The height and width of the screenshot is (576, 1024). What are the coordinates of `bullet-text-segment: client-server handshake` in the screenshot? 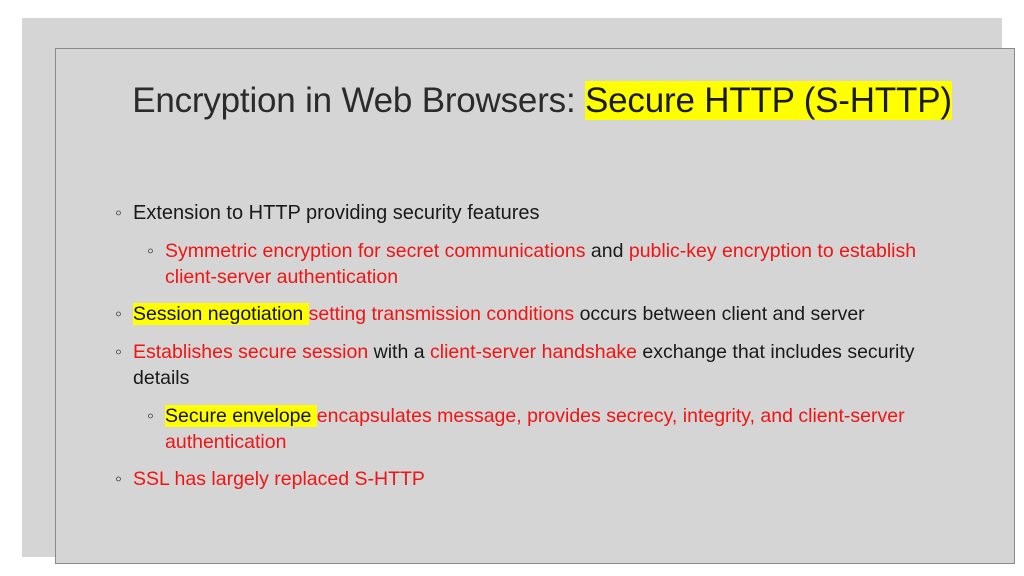 It's located at (533, 352).